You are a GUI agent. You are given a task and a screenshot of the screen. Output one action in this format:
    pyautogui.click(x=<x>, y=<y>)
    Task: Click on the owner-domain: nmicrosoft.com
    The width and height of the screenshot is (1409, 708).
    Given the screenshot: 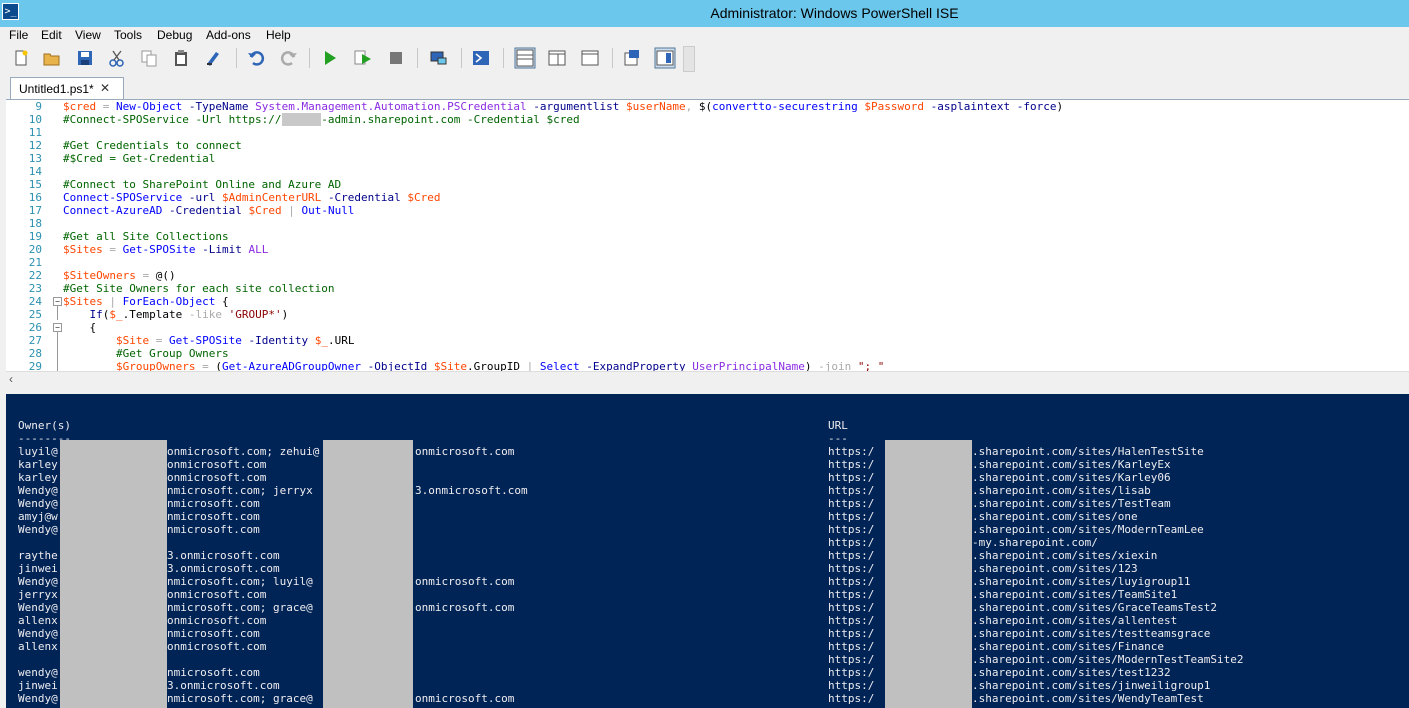 What is the action you would take?
    pyautogui.click(x=213, y=633)
    